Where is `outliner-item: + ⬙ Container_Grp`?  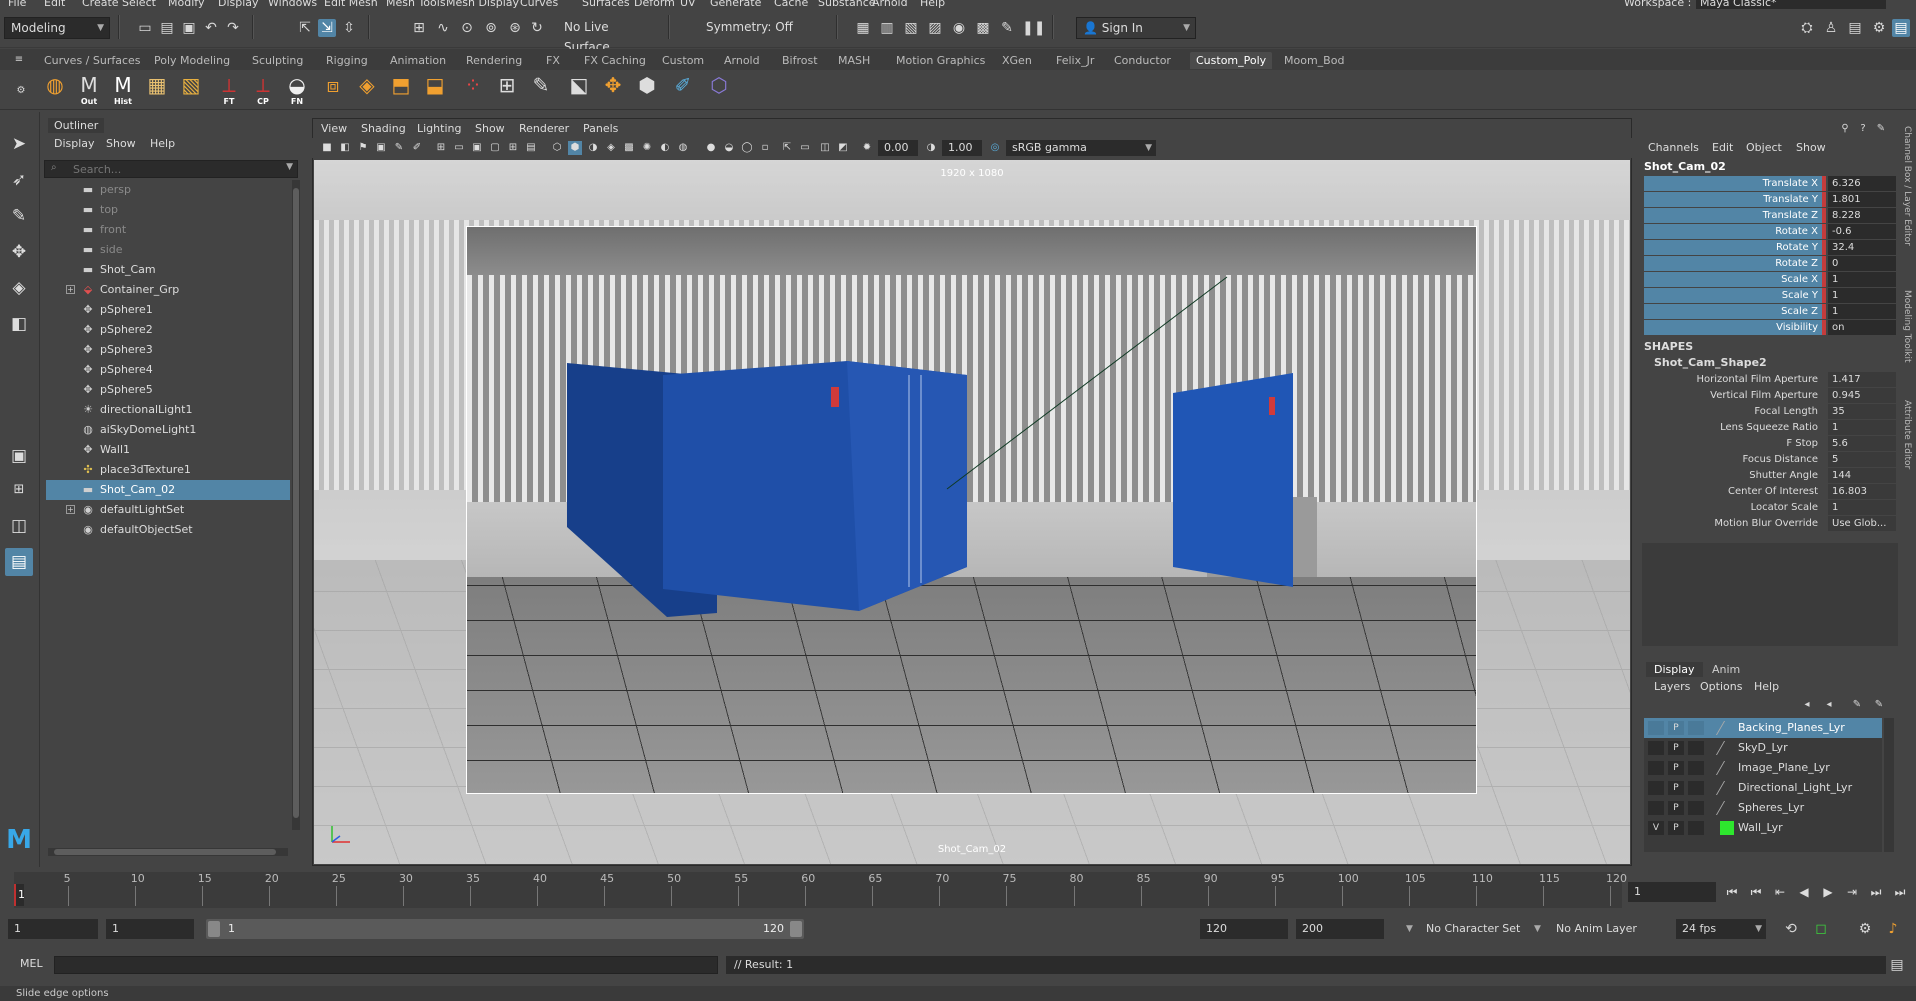 outliner-item: + ⬙ Container_Grp is located at coordinates (168, 290).